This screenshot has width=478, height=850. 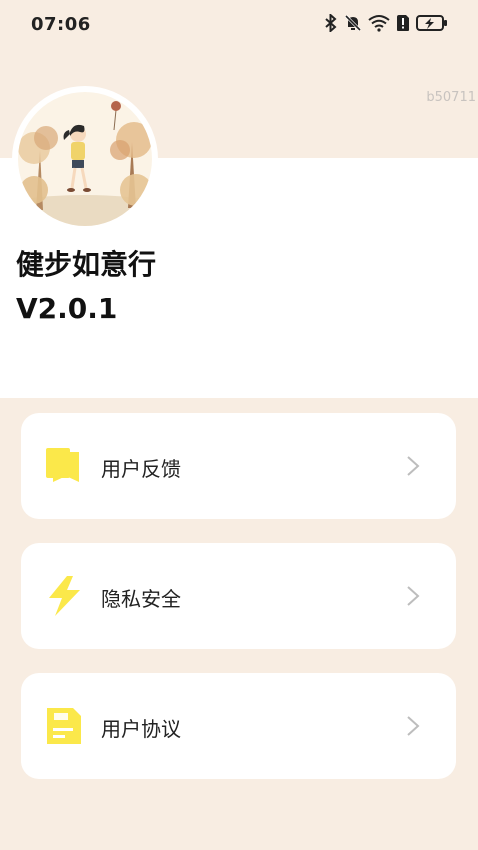 What do you see at coordinates (238, 596) in the screenshot?
I see `menu-item-privacy: 隐私安全` at bounding box center [238, 596].